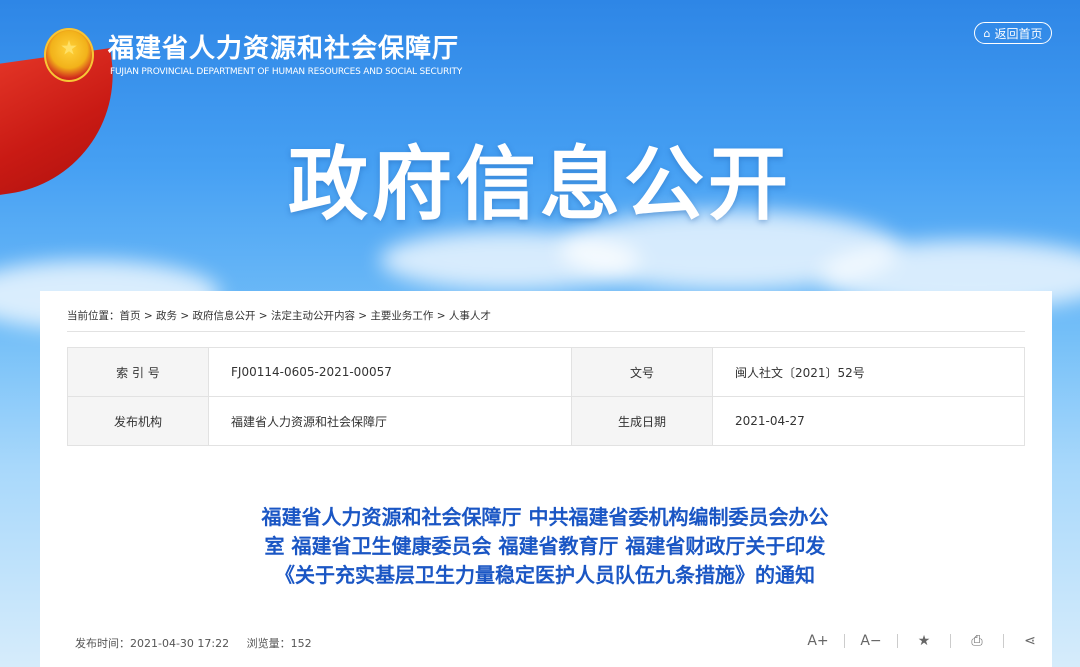 Image resolution: width=1080 pixels, height=667 pixels. Describe the element at coordinates (313, 316) in the screenshot. I see `breadcrumb-item-statutory: 法定主动公开内容` at that location.